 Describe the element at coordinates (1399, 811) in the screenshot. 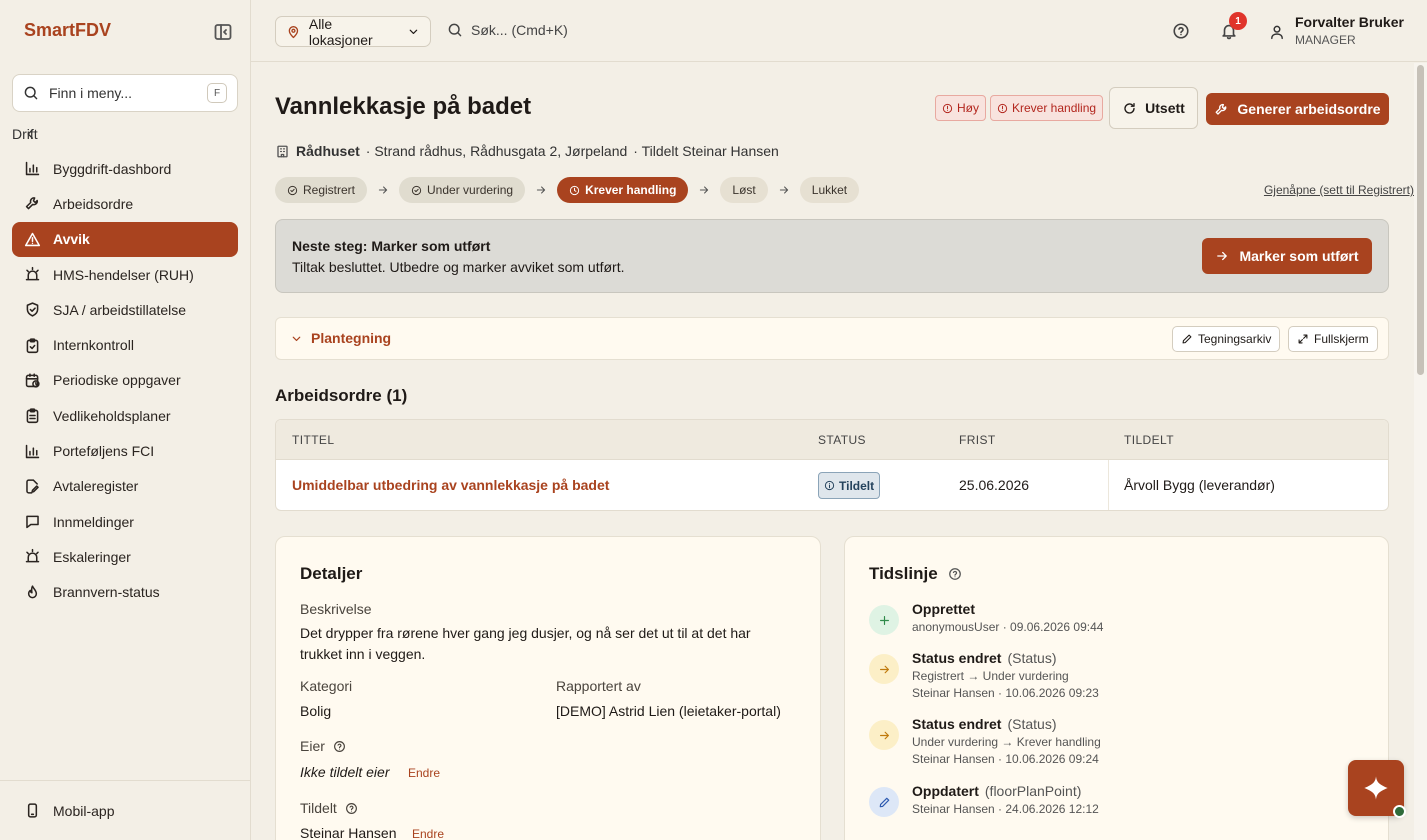

I see `online-status-dot` at that location.